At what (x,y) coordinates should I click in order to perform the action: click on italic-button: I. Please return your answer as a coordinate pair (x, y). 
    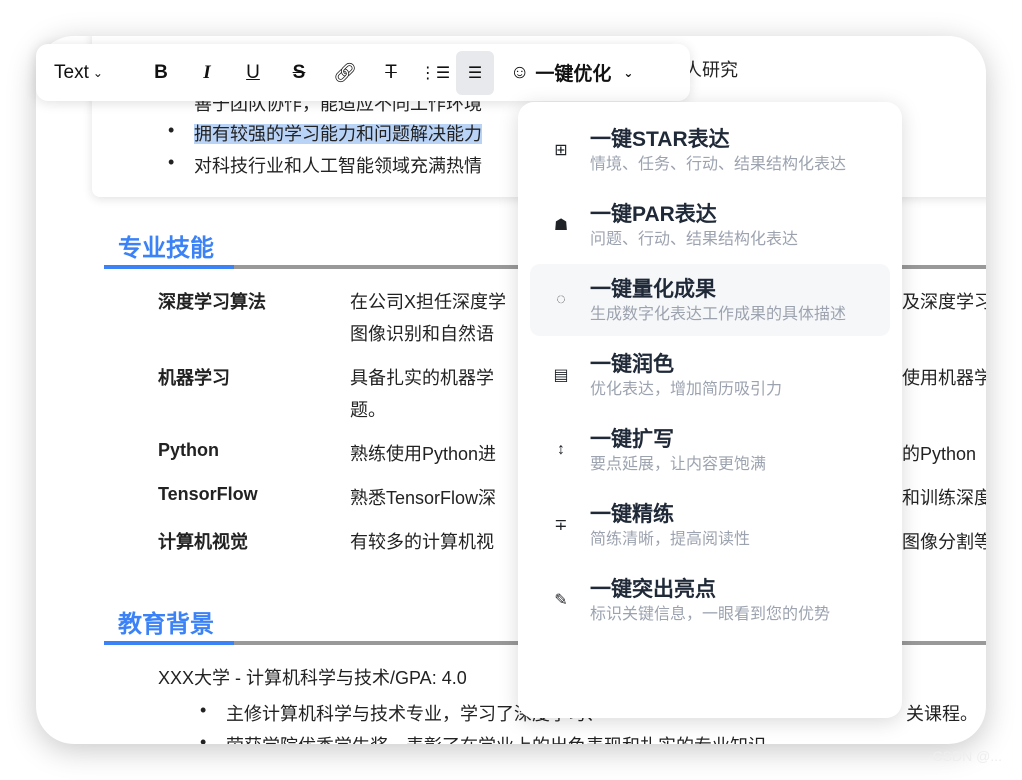
    Looking at the image, I should click on (207, 73).